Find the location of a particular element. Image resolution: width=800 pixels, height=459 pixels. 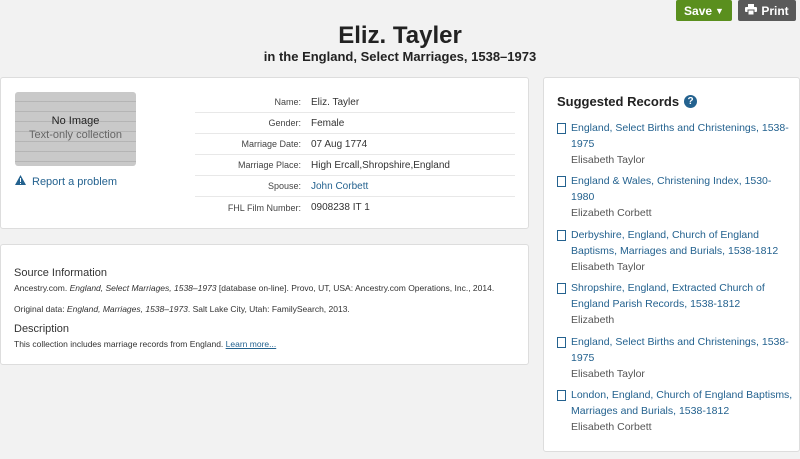

field-label: Marriage Place: is located at coordinates (269, 165).